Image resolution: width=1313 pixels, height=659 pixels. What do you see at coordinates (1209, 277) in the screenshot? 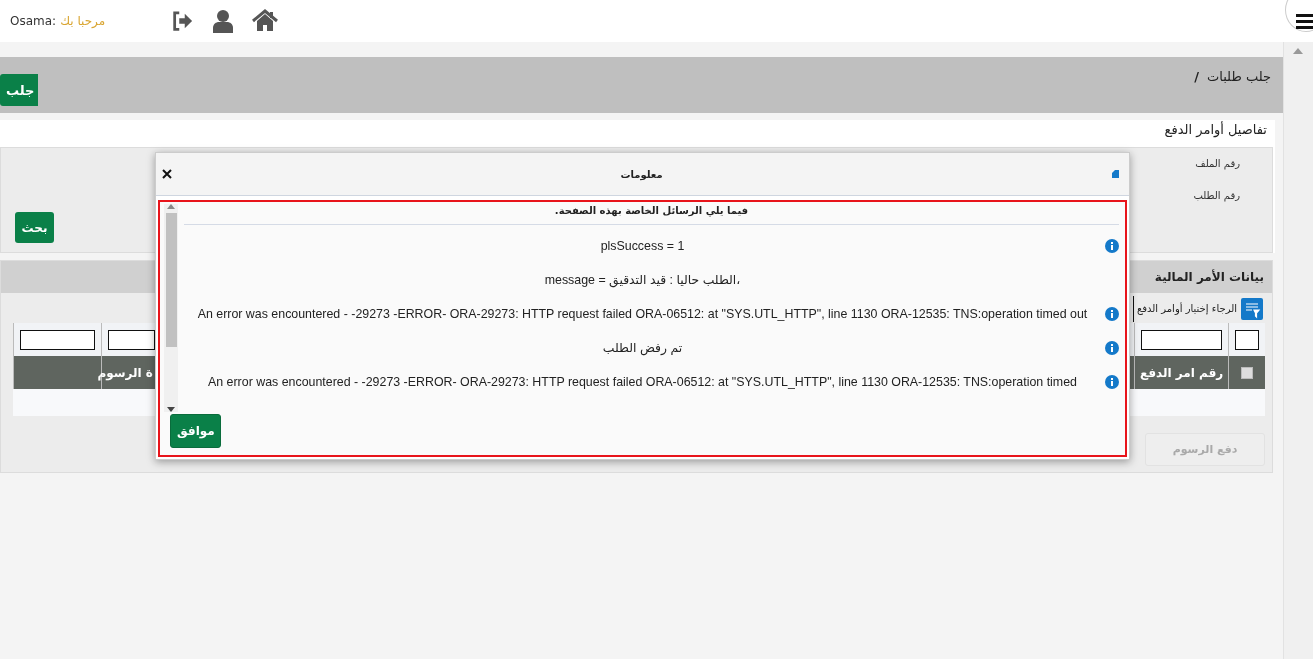
I see `section-title: بيانات الأمر المالية` at bounding box center [1209, 277].